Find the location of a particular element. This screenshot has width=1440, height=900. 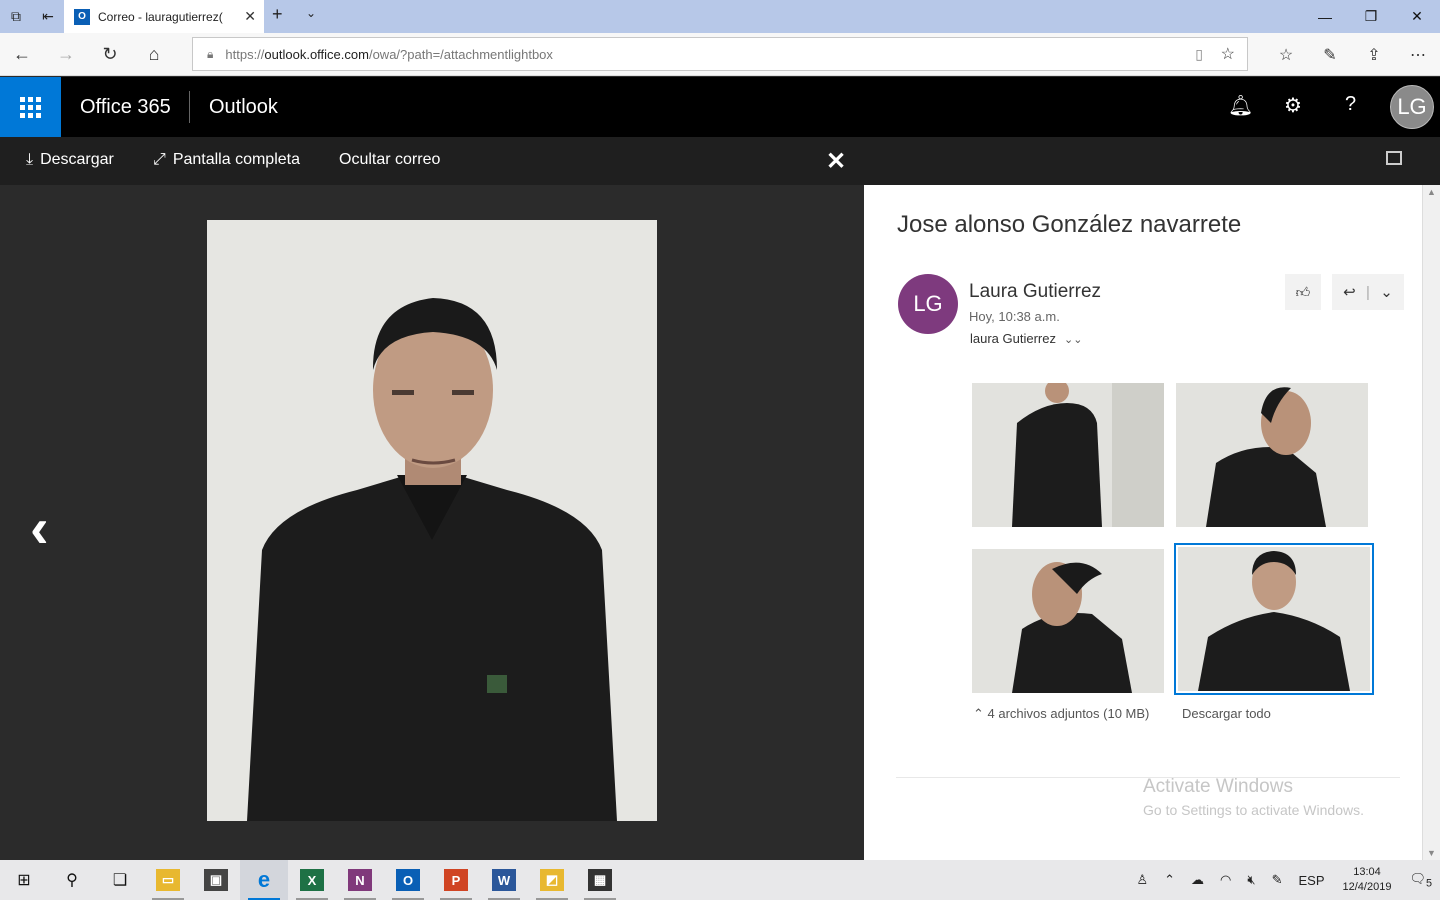

app-name: Outlook is located at coordinates (243, 107).